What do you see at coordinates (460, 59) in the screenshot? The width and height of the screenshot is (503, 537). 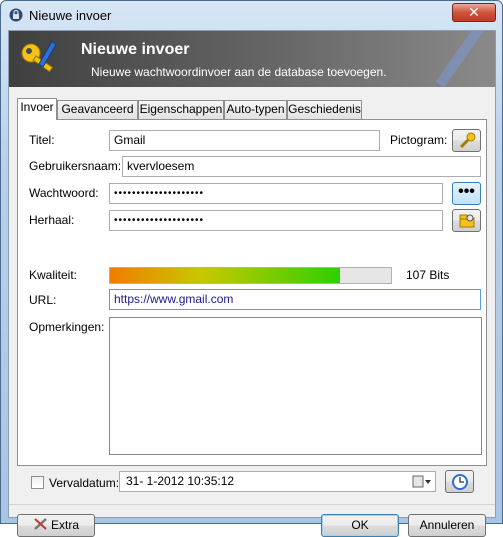 I see `banner-pen-watermark-icon` at bounding box center [460, 59].